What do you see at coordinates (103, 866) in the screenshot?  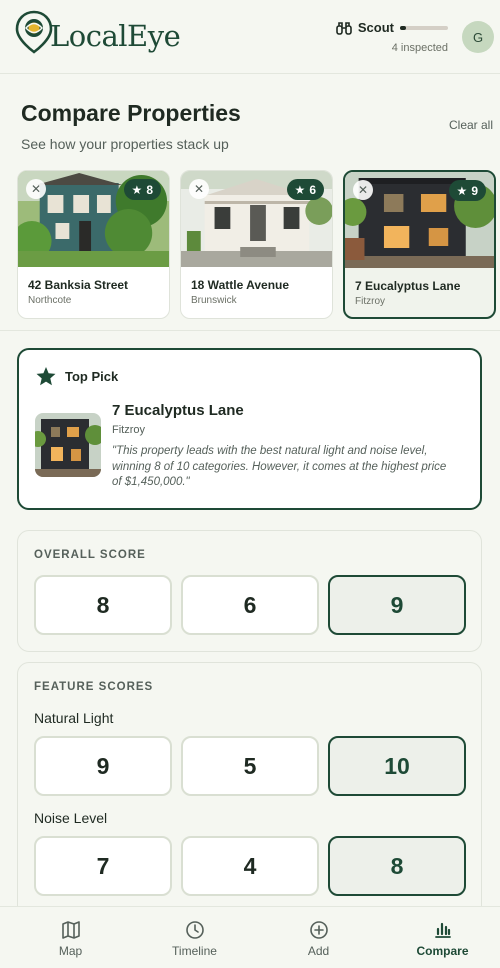 I see `score-cell: 7` at bounding box center [103, 866].